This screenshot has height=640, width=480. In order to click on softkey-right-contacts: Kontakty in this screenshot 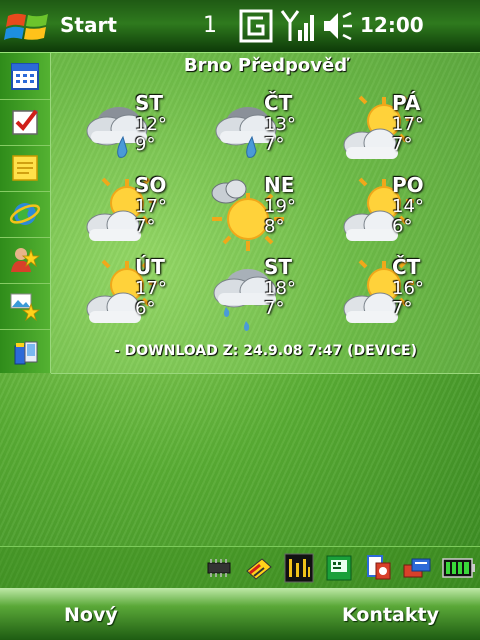, I will do `click(390, 615)`.